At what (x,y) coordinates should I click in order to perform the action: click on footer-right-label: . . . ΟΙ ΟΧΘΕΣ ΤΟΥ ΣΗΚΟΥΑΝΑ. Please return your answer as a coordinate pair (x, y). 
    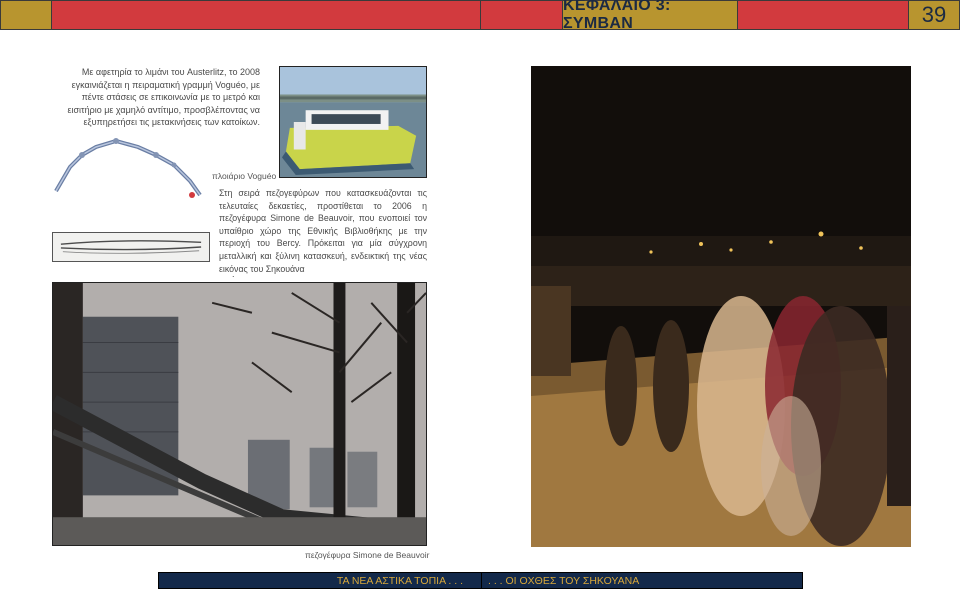
    Looking at the image, I should click on (642, 580).